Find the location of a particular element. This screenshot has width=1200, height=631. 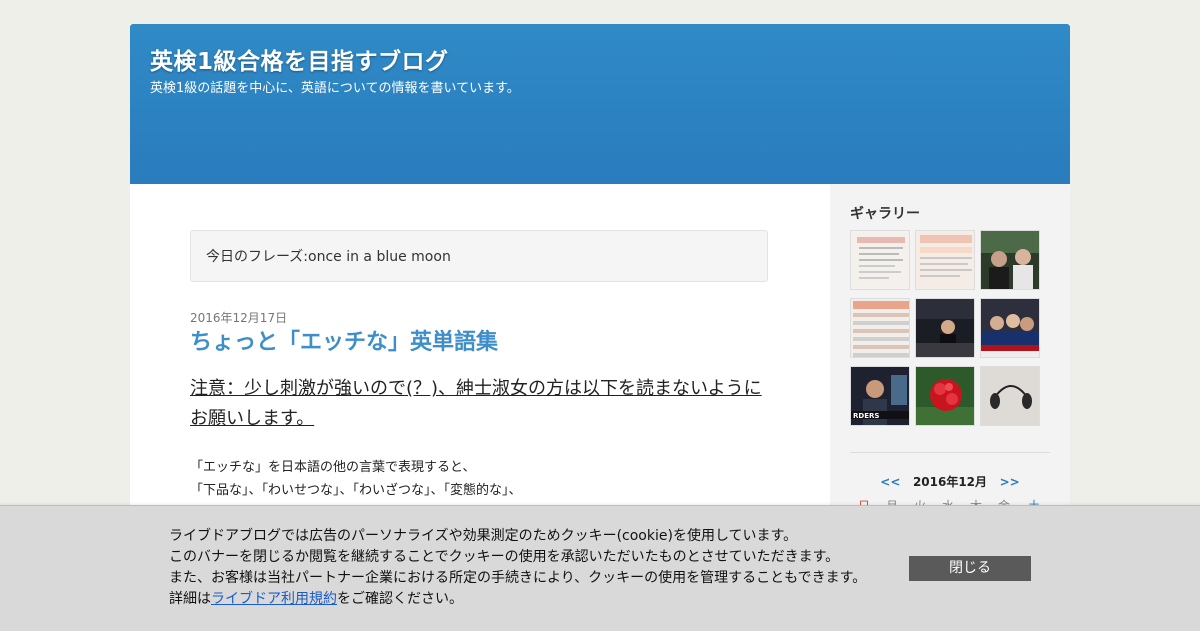

cookie-line: 詳細はライブドア利用規約をご確認ください。 is located at coordinates (517, 599).